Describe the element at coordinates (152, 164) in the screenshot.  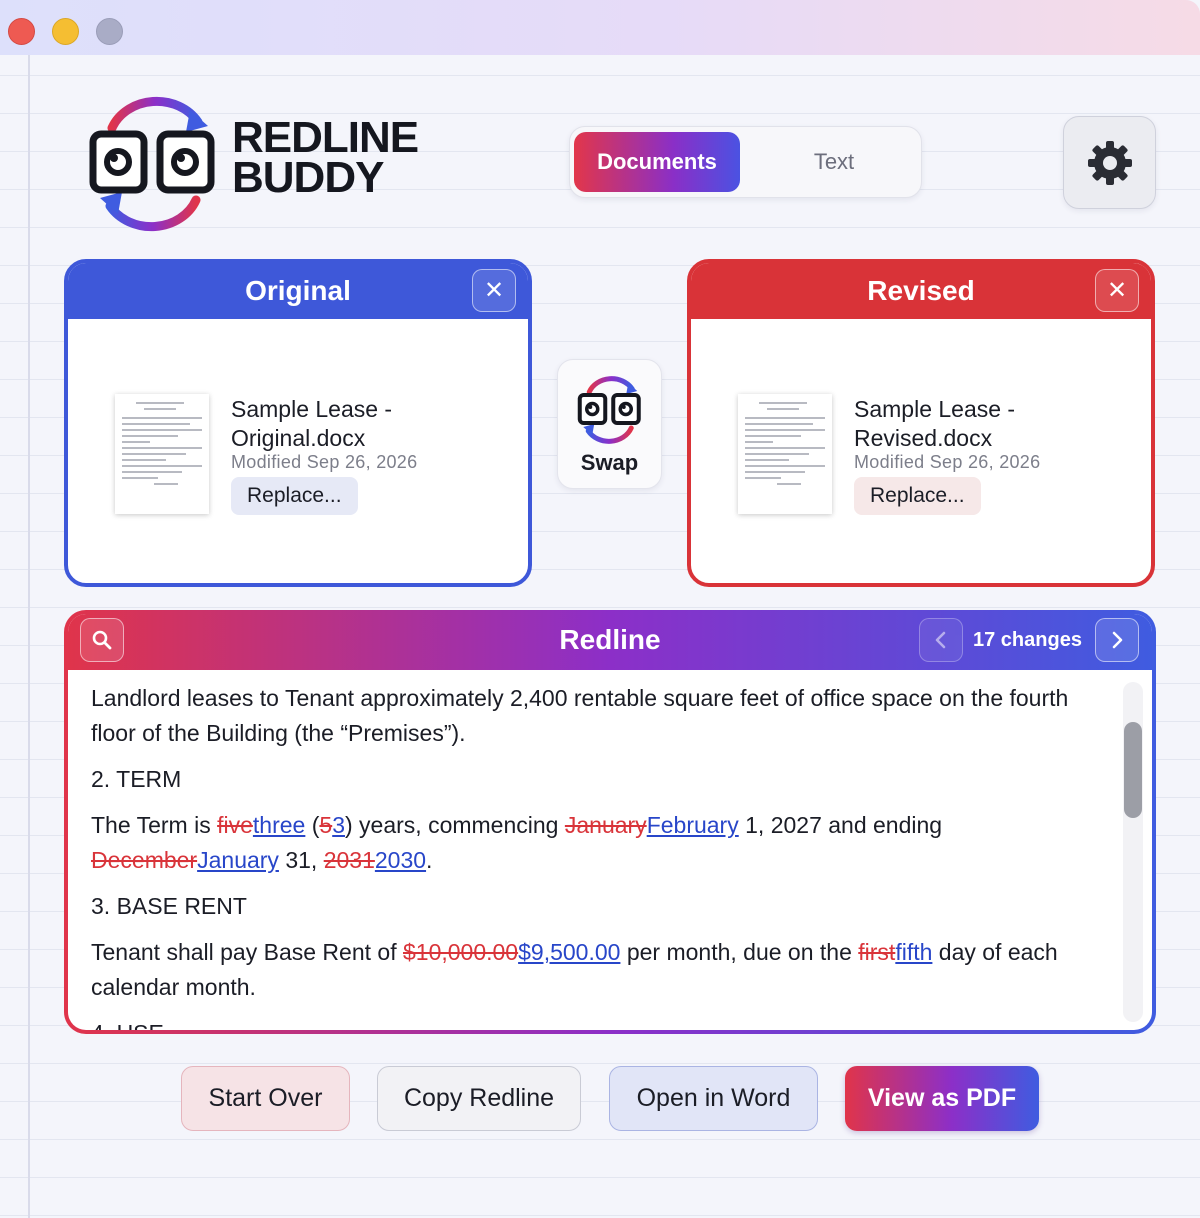
I see `redline-buddy-logo-icon` at that location.